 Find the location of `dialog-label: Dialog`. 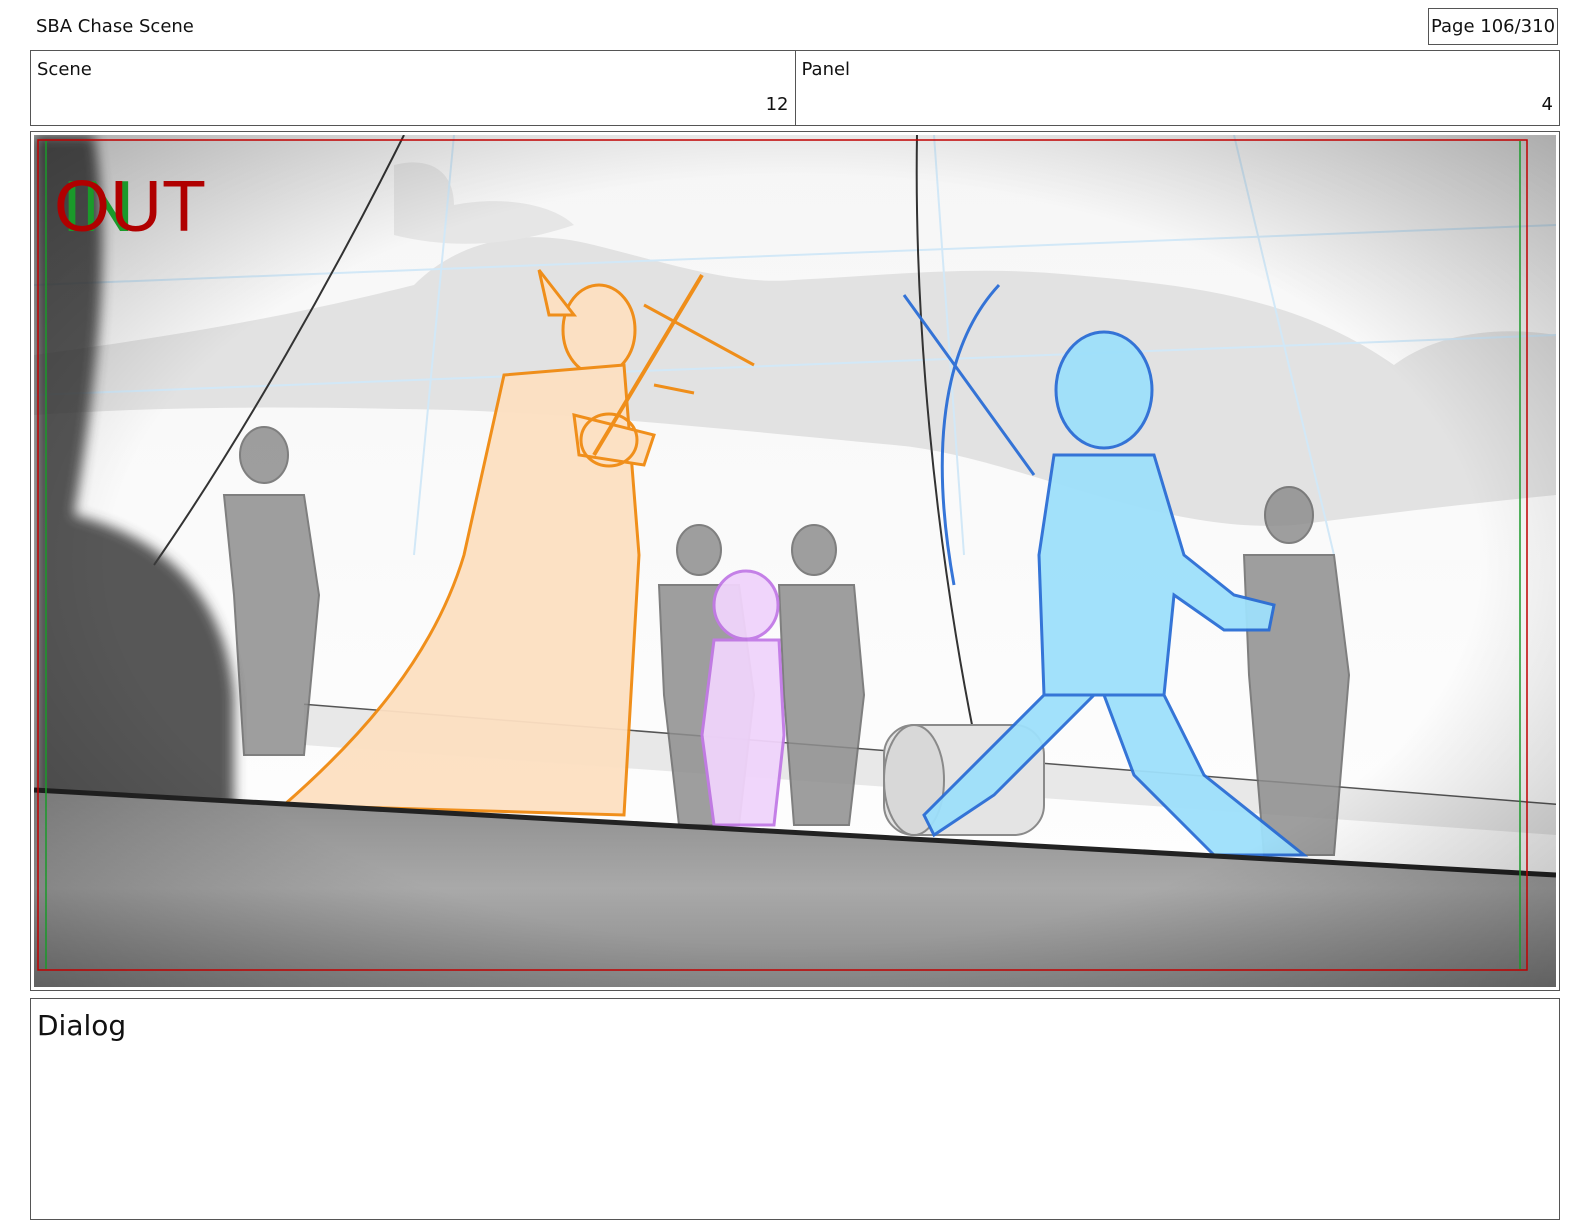

dialog-label: Dialog is located at coordinates (82, 1025).